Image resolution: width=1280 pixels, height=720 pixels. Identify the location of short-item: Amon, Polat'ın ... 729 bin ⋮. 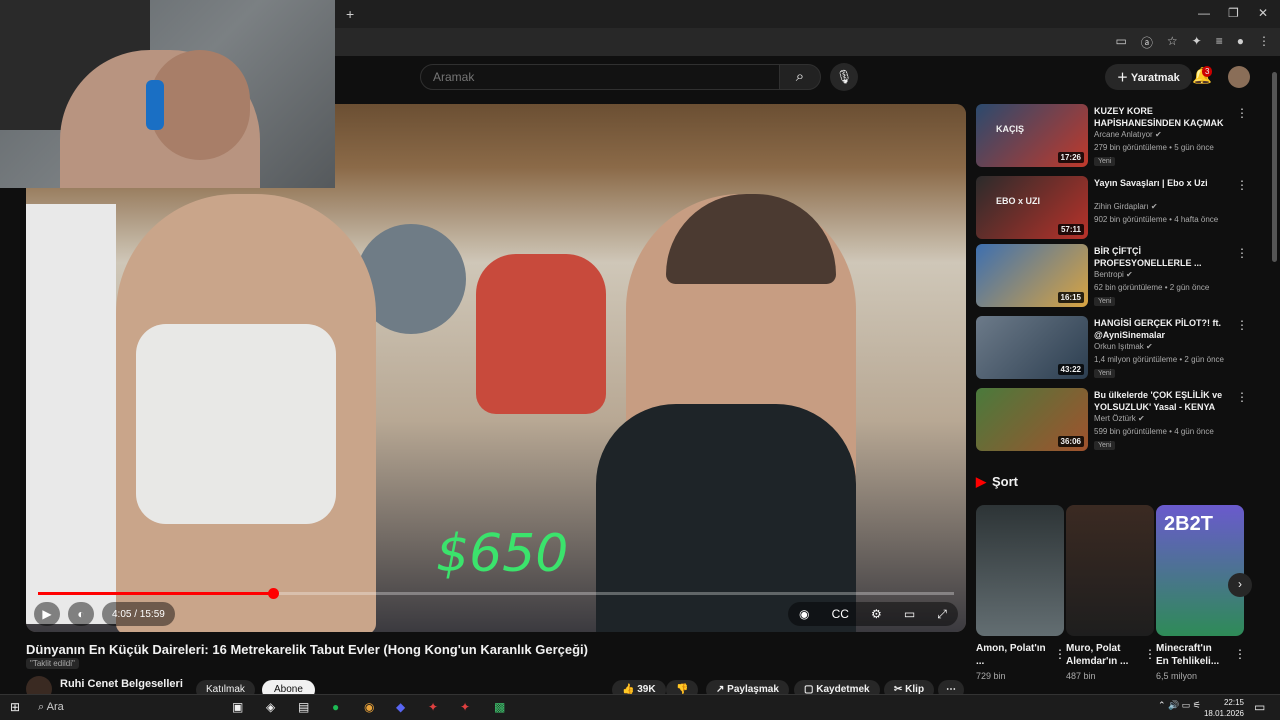
(1021, 593).